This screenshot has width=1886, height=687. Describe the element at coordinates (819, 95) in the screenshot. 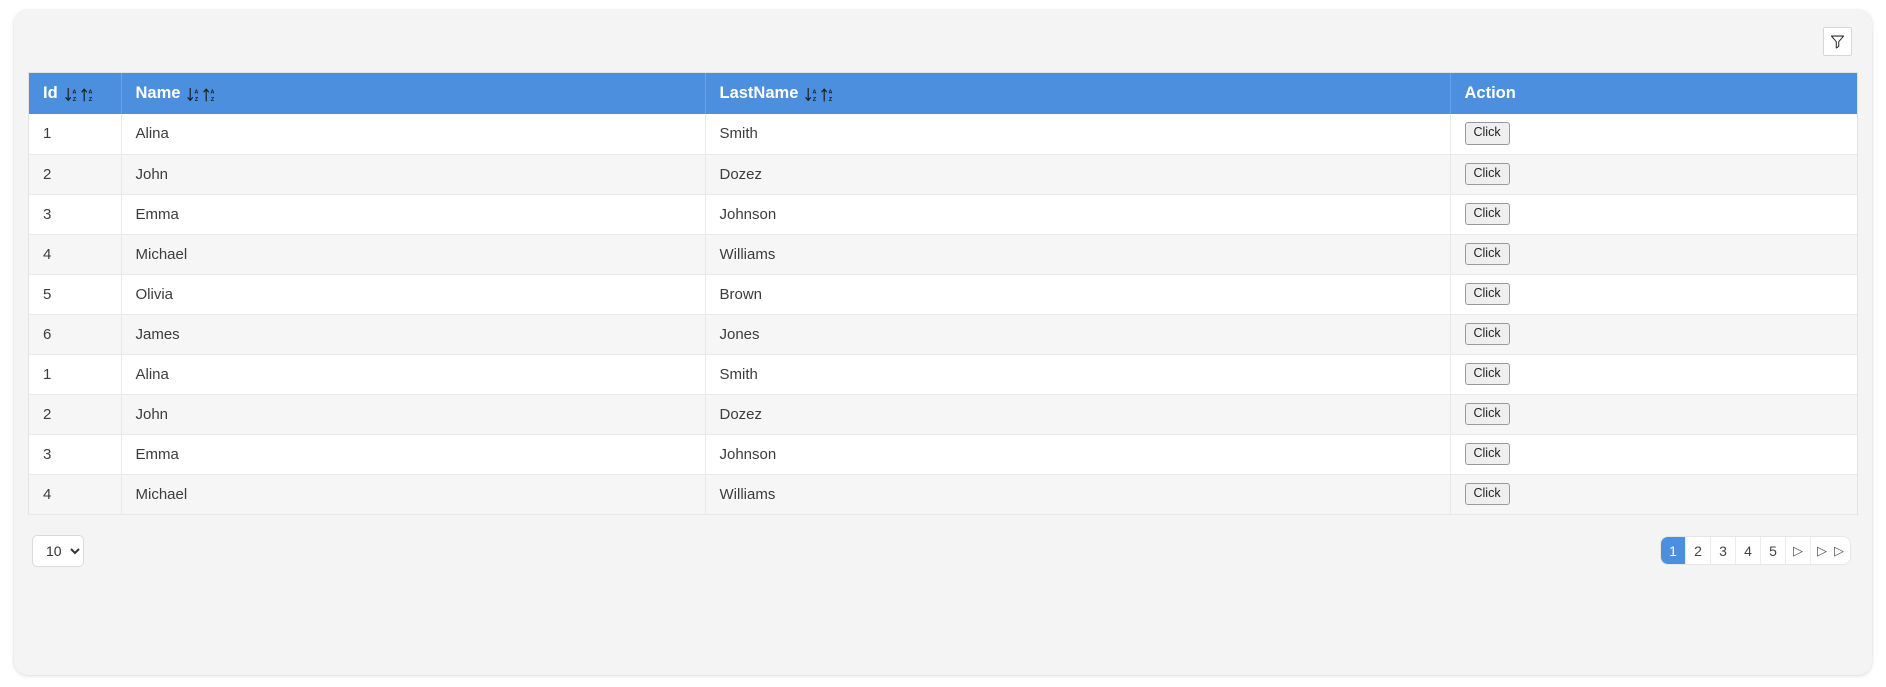

I see `sort-controls-lastname: AZAZ` at that location.